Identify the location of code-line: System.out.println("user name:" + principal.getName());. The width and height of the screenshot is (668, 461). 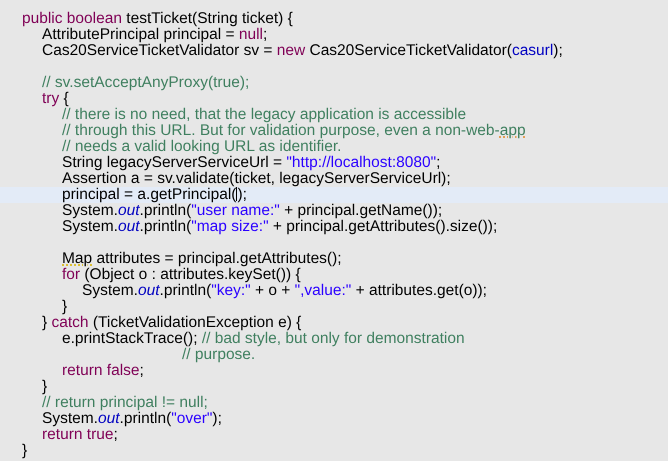
(251, 211).